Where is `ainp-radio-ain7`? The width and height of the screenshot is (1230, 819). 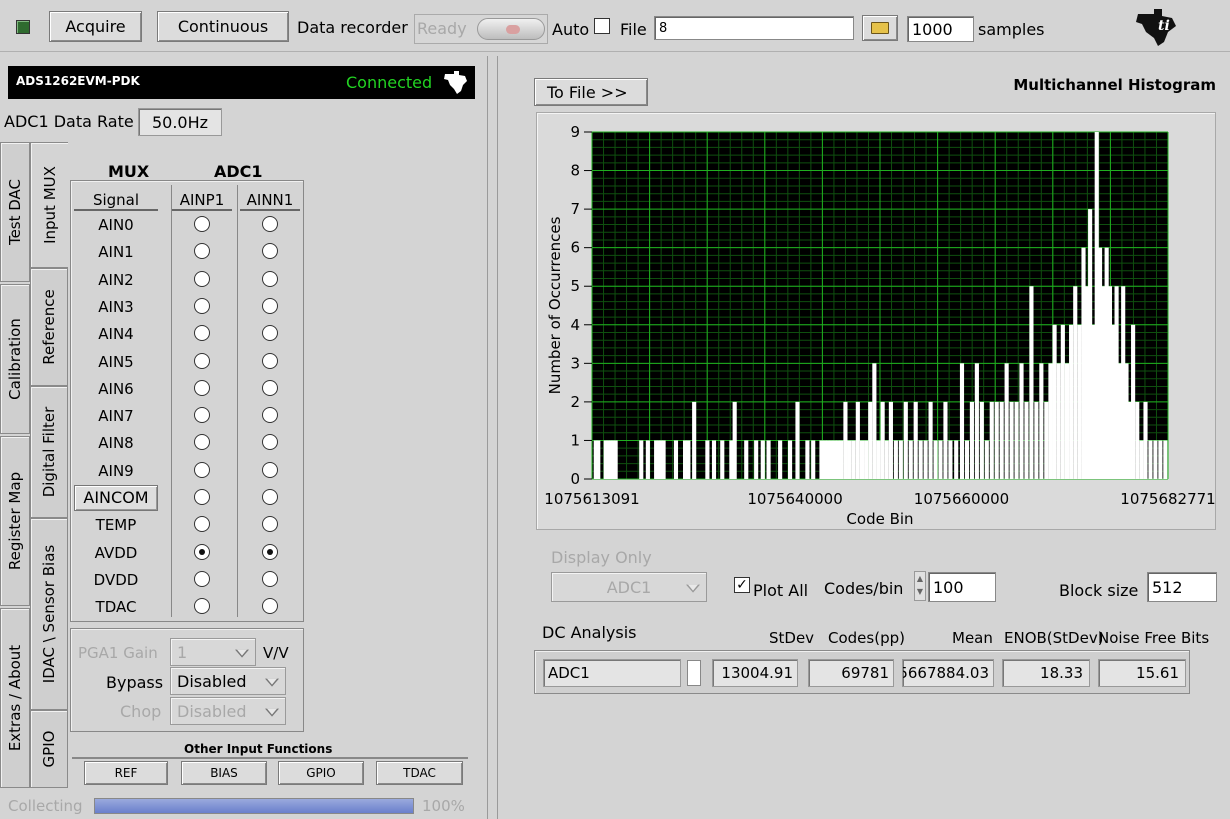
ainp-radio-ain7 is located at coordinates (202, 415).